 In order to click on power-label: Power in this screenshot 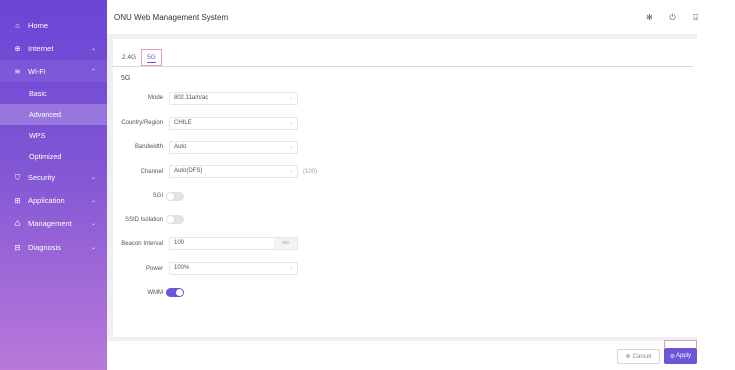, I will do `click(154, 269)`.